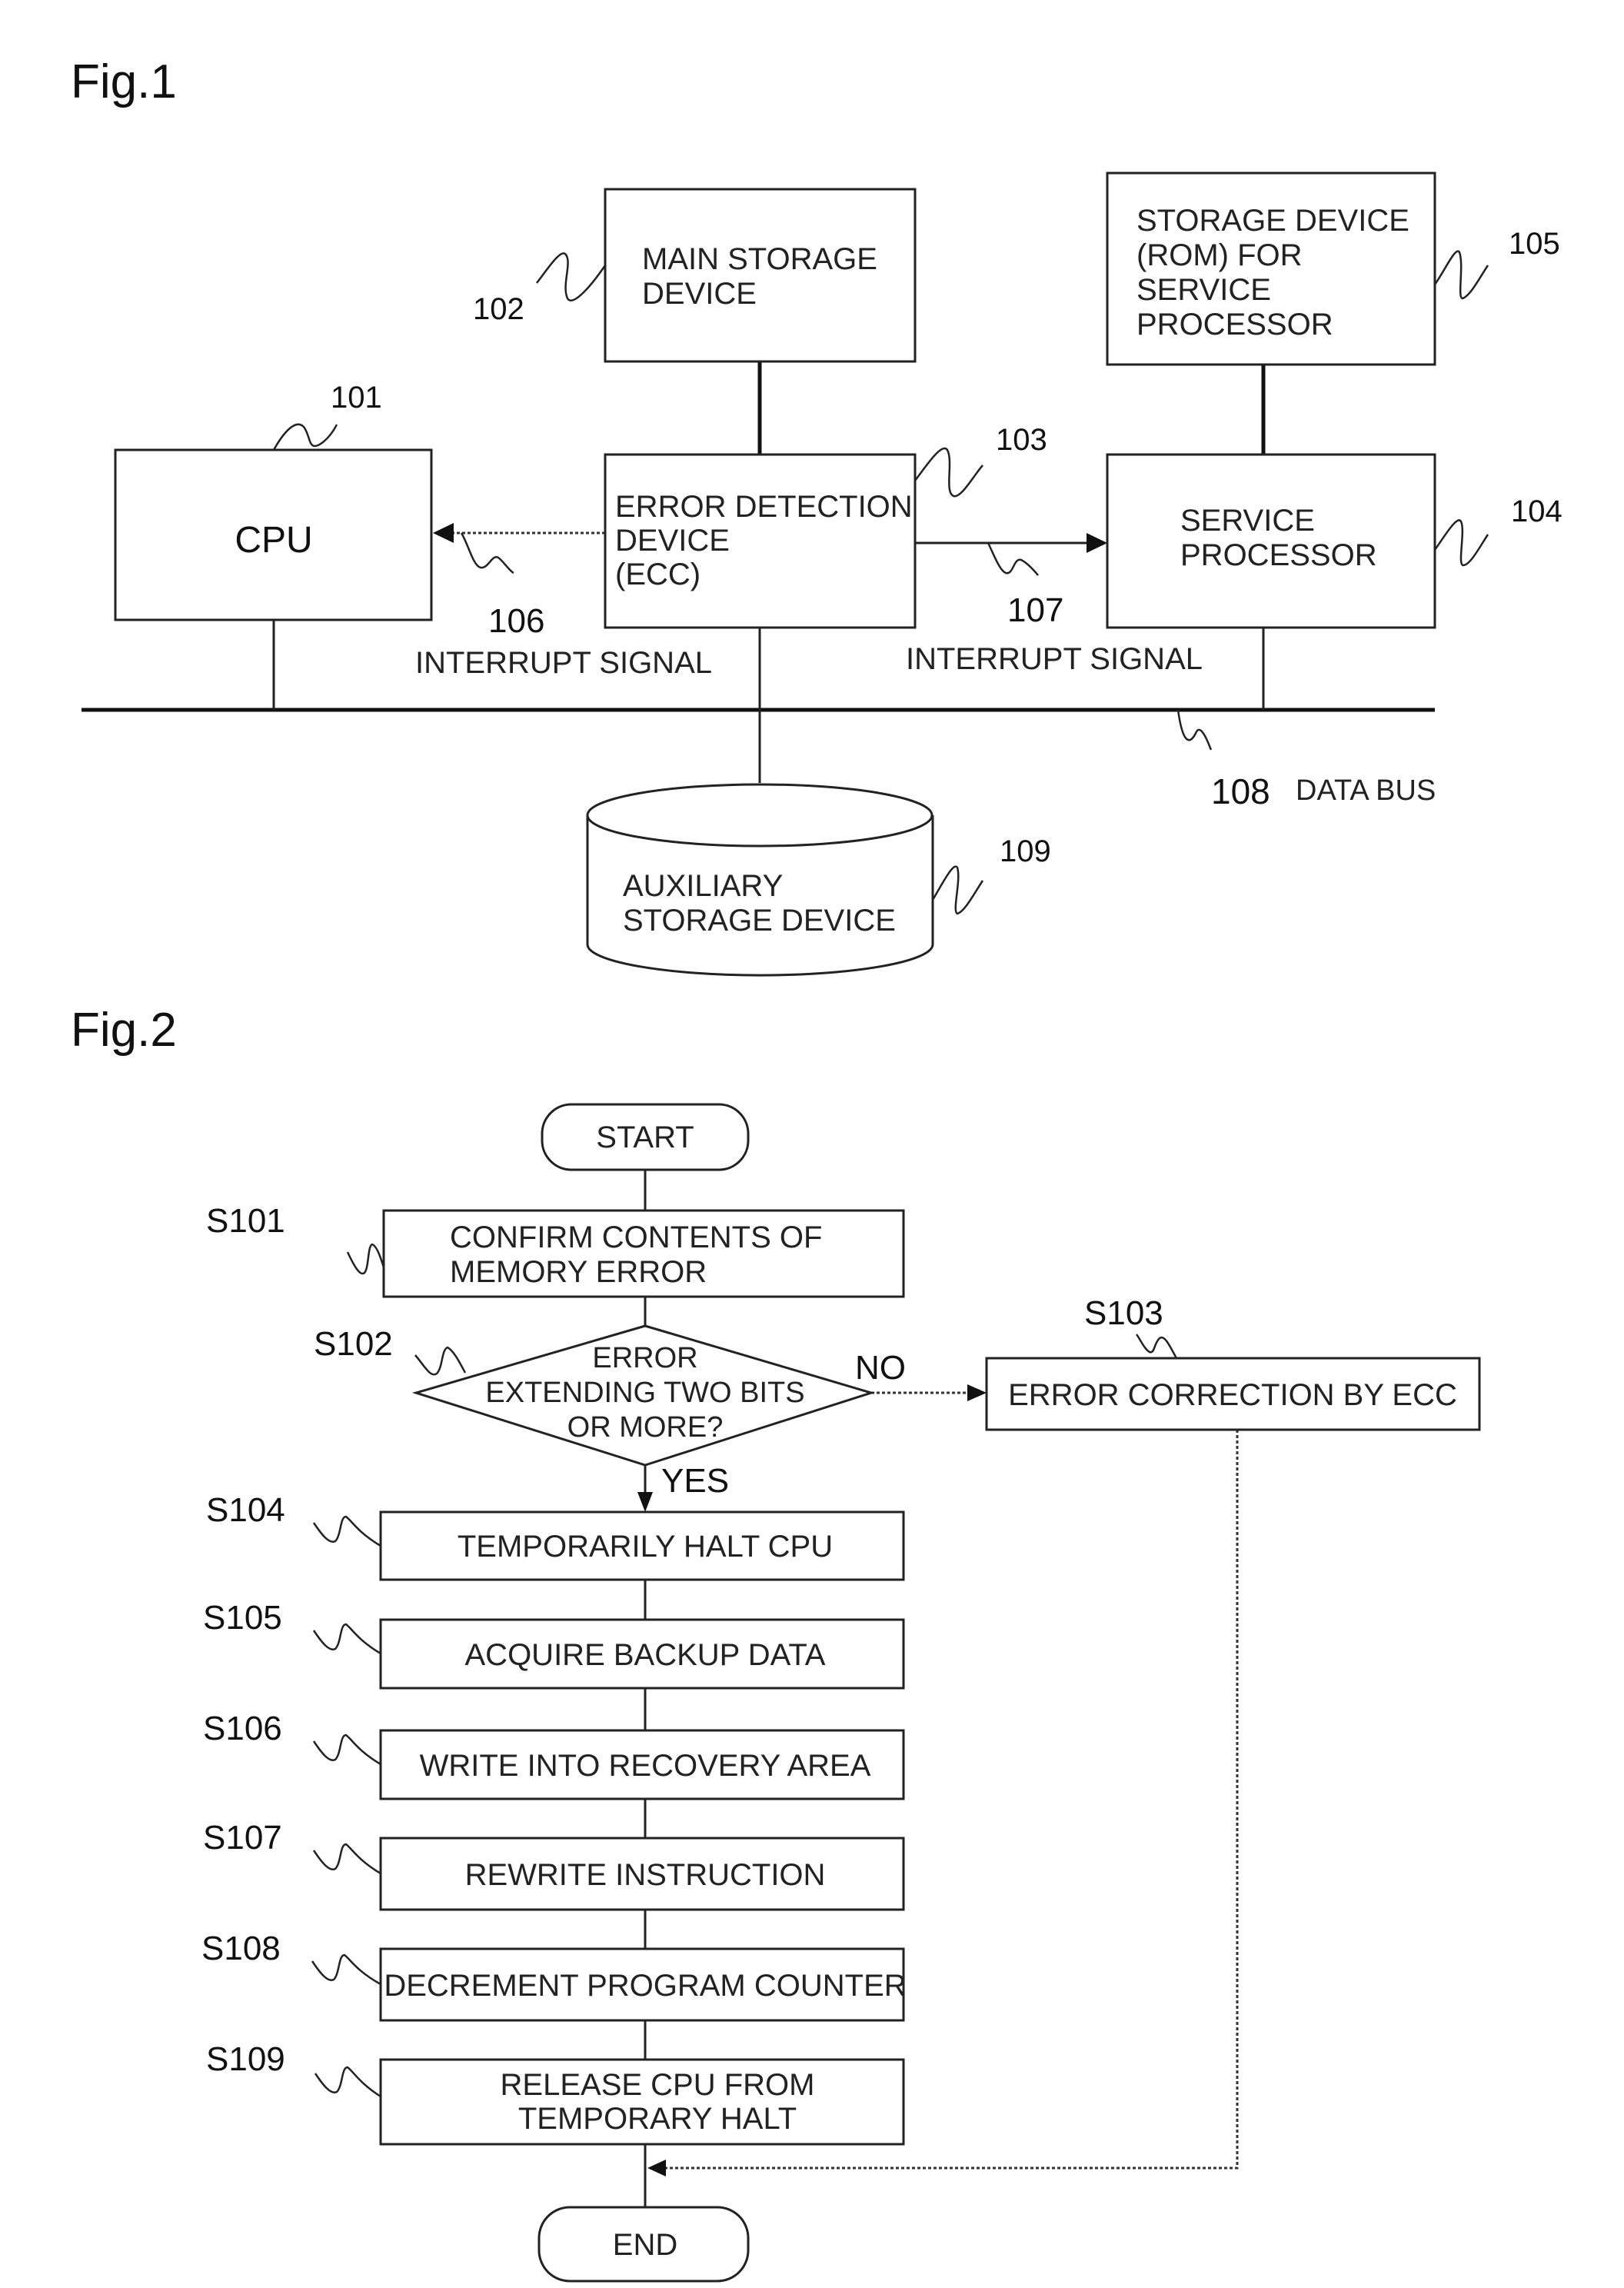 The height and width of the screenshot is (2288, 1624). I want to click on step-s105-label: ACQUIRE BACKUP DATA, so click(645, 1655).